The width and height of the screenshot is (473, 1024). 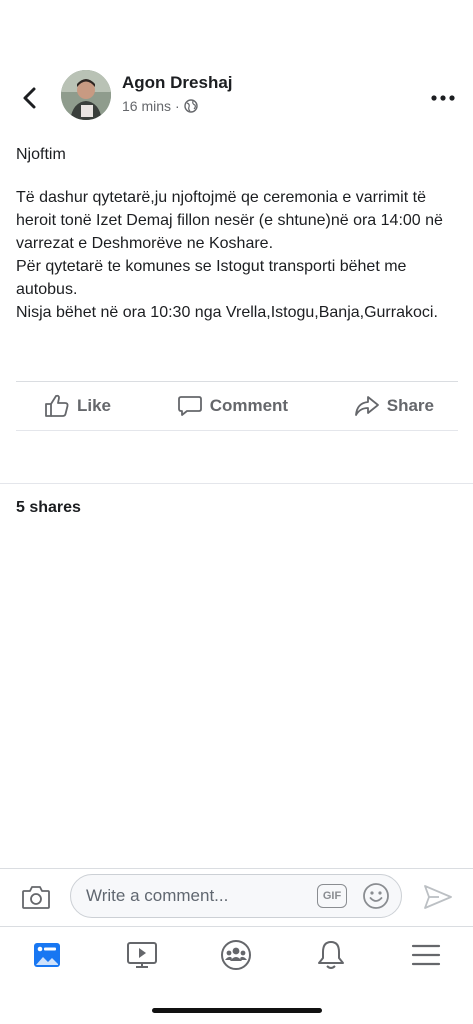 I want to click on watch-icon, so click(x=141, y=955).